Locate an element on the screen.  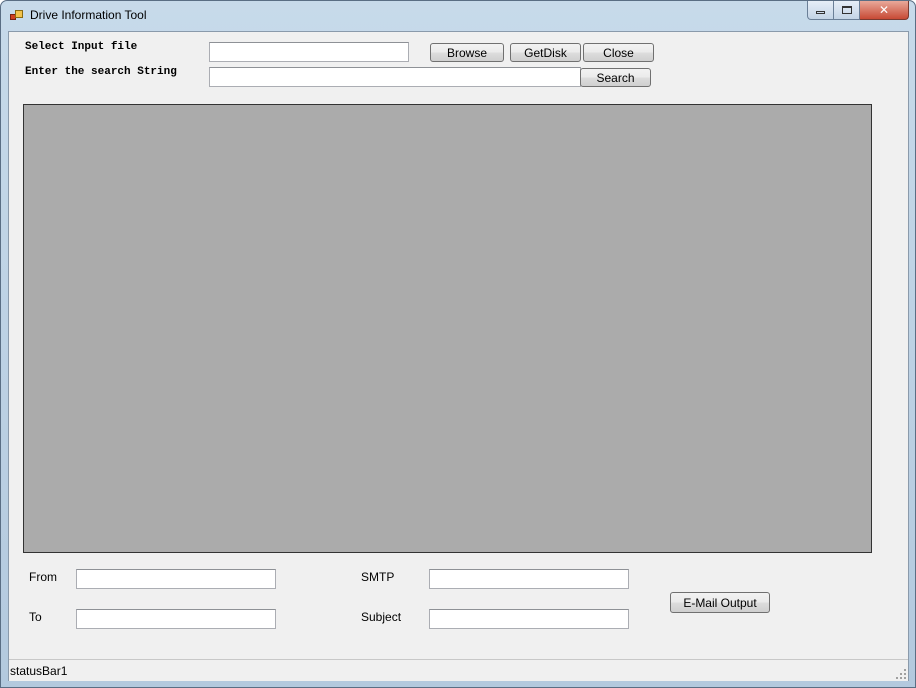
subject-field is located at coordinates (529, 619).